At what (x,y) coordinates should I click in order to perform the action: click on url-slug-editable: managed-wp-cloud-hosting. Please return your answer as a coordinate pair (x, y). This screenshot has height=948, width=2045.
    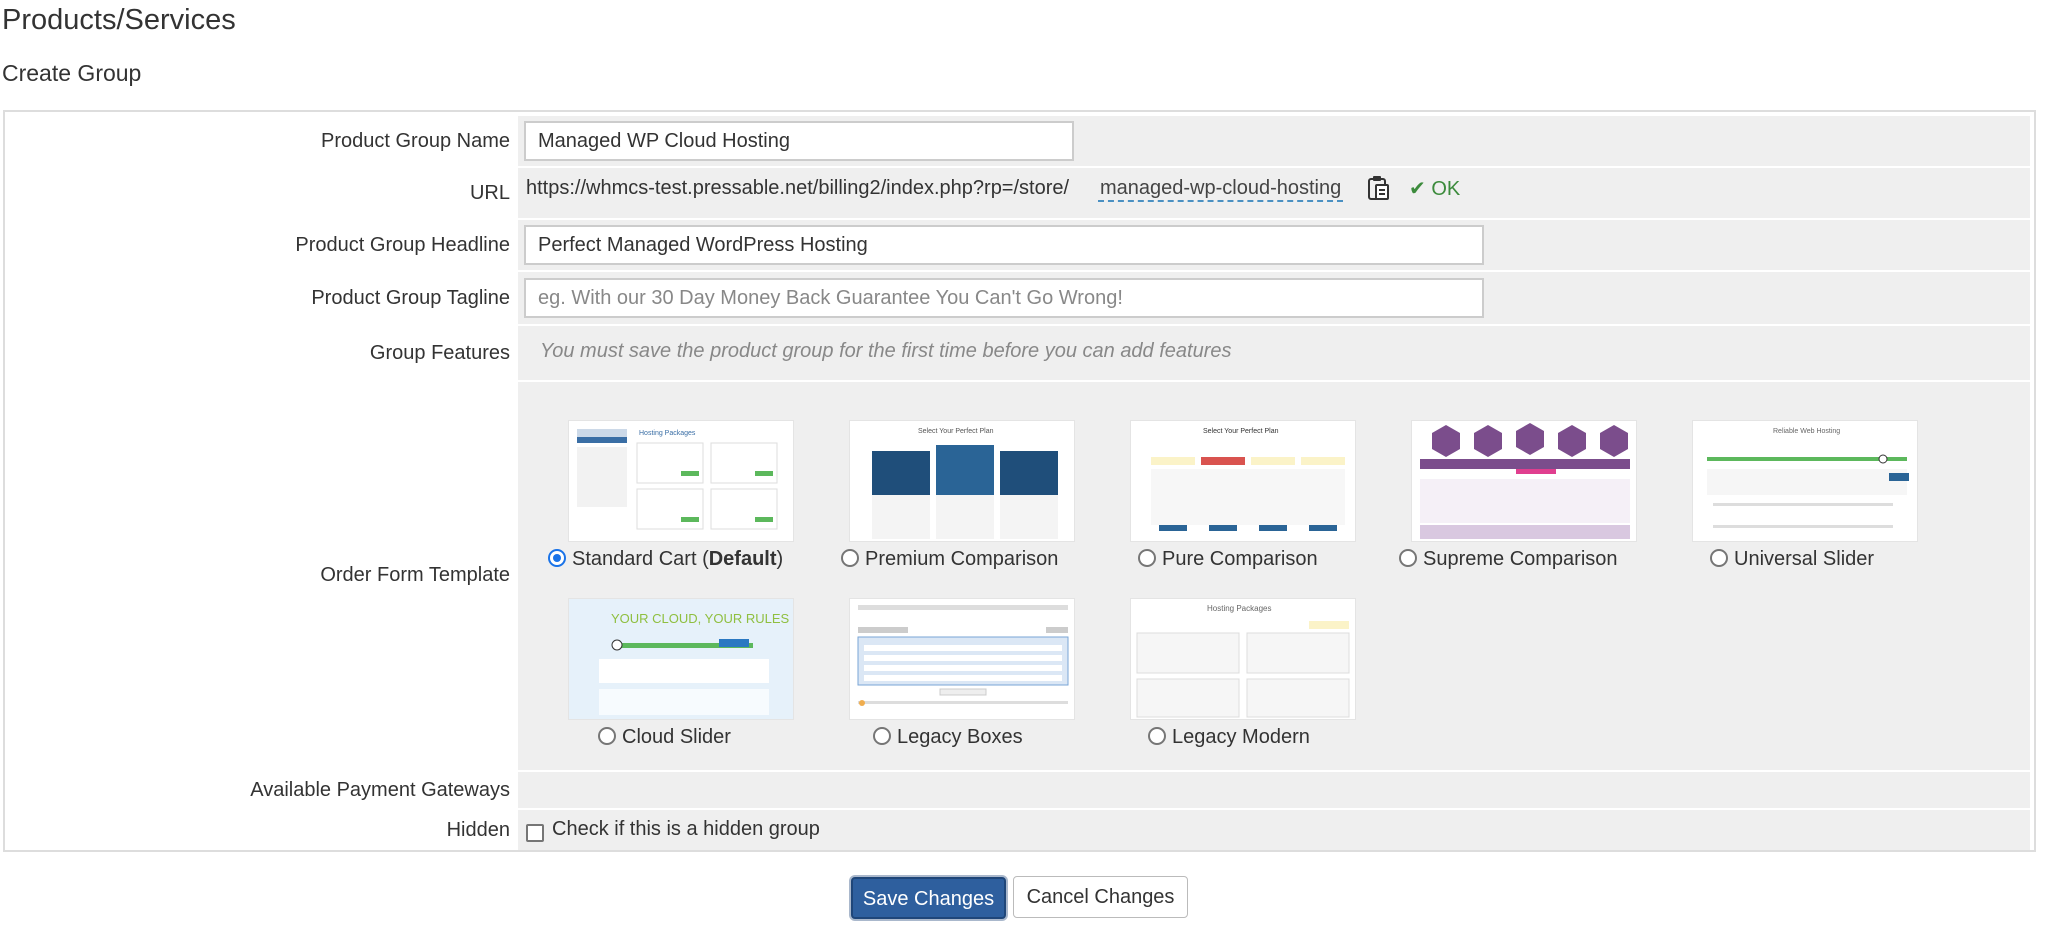
    Looking at the image, I should click on (1221, 189).